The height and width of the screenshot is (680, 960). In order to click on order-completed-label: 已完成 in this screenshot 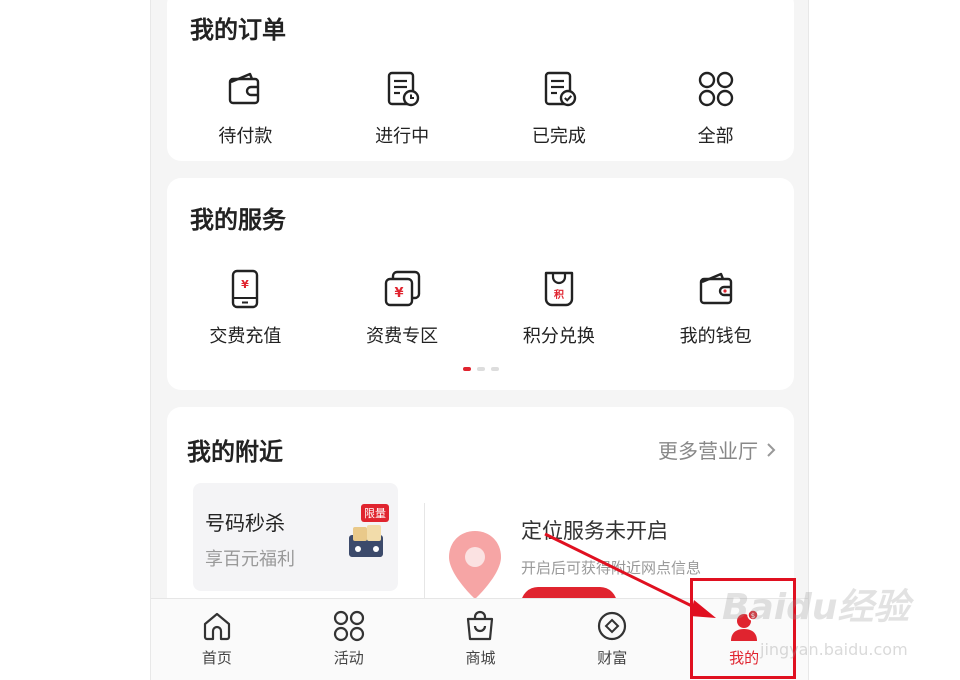, I will do `click(558, 136)`.